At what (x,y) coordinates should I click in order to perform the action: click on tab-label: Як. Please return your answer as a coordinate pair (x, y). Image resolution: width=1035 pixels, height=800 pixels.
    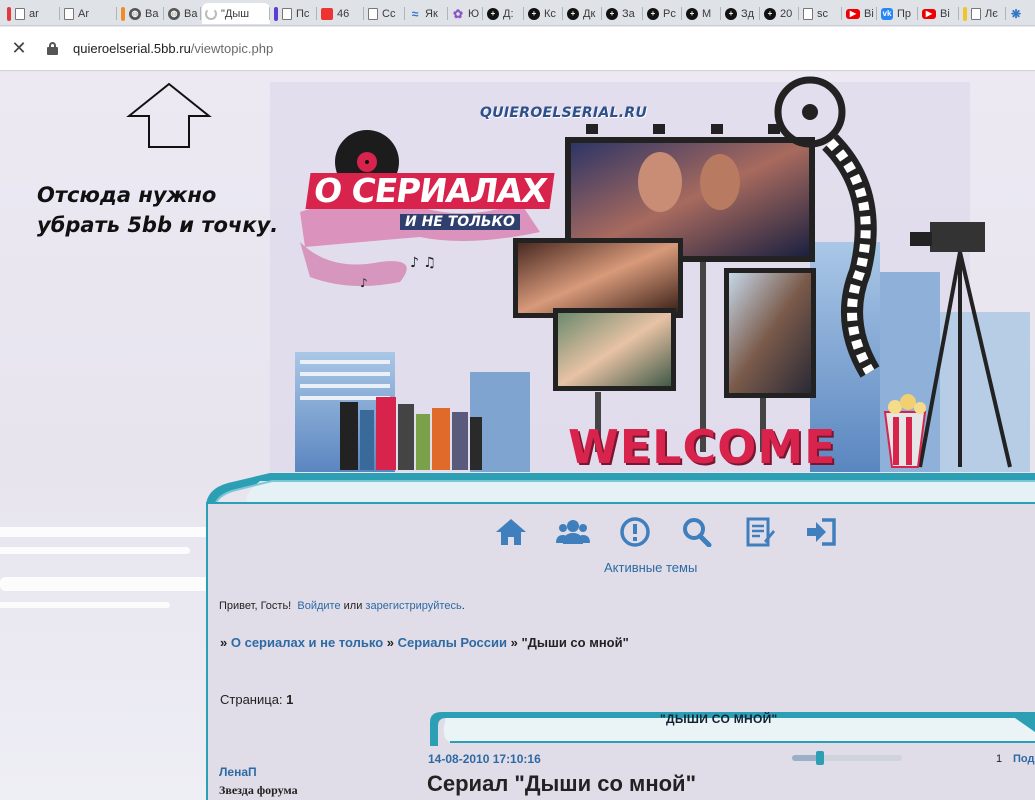
    Looking at the image, I should click on (431, 13).